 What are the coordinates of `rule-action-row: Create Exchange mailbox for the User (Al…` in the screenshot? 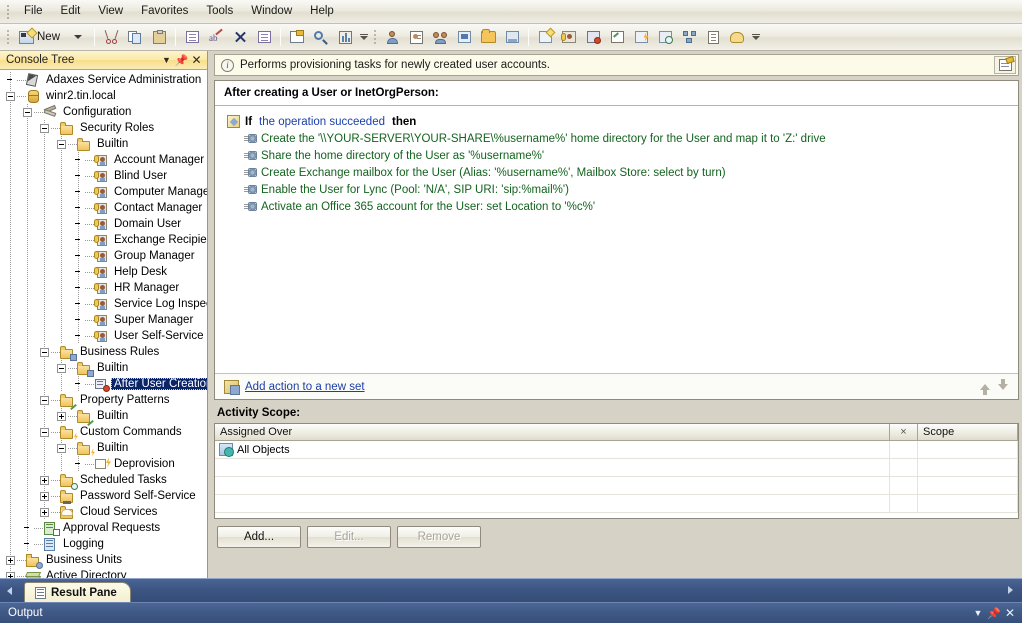 It's located at (622, 172).